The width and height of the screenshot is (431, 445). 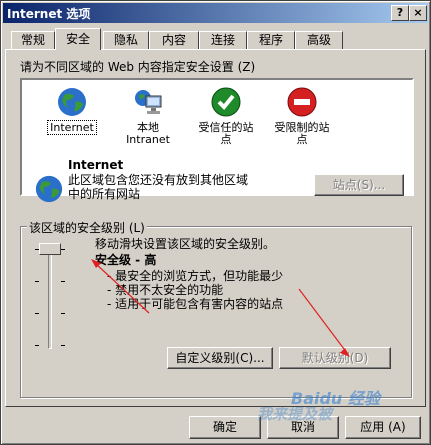 I want to click on watermark-brand: Baidu 经验, so click(x=335, y=398).